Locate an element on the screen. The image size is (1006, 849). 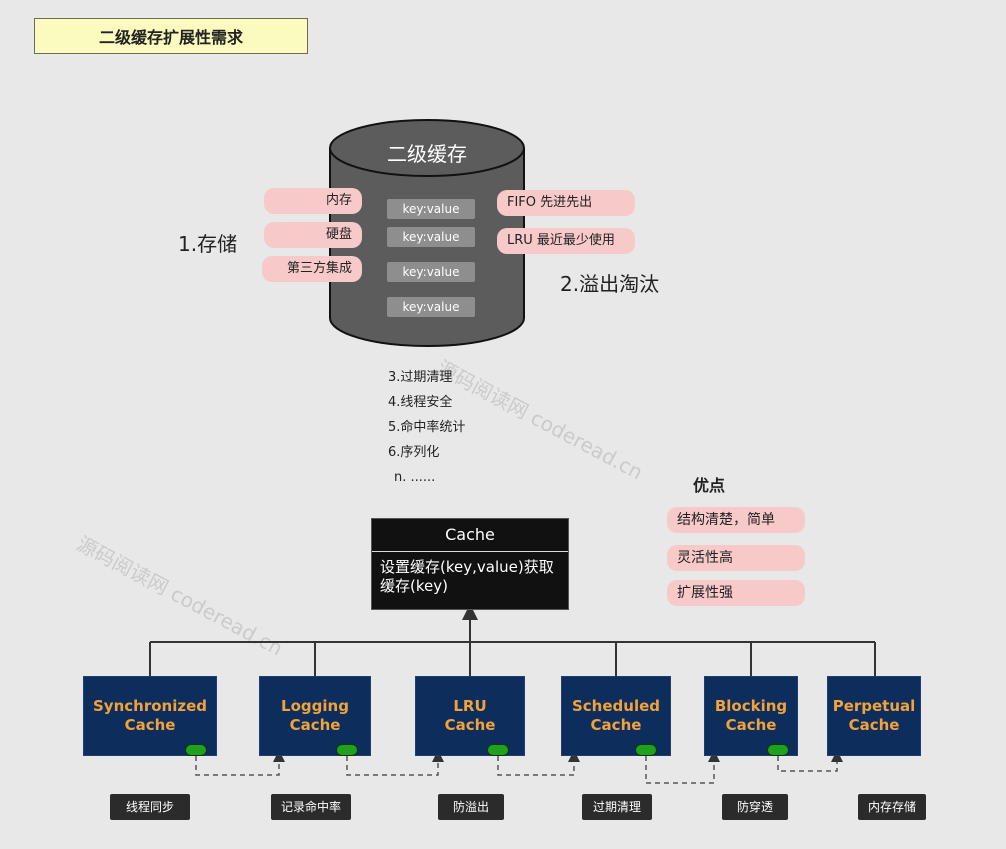
impl-perpetual-cache: Perpetual Cache is located at coordinates (874, 716).